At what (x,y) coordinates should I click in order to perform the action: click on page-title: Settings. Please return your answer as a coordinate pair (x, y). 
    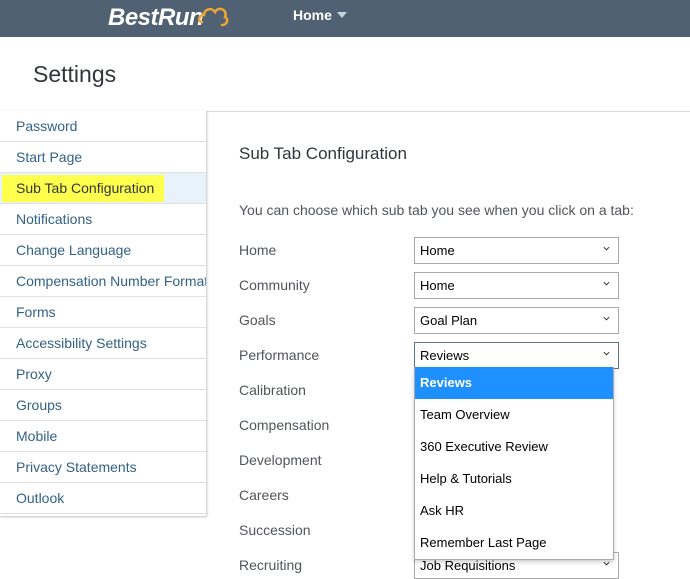
    Looking at the image, I should click on (75, 74).